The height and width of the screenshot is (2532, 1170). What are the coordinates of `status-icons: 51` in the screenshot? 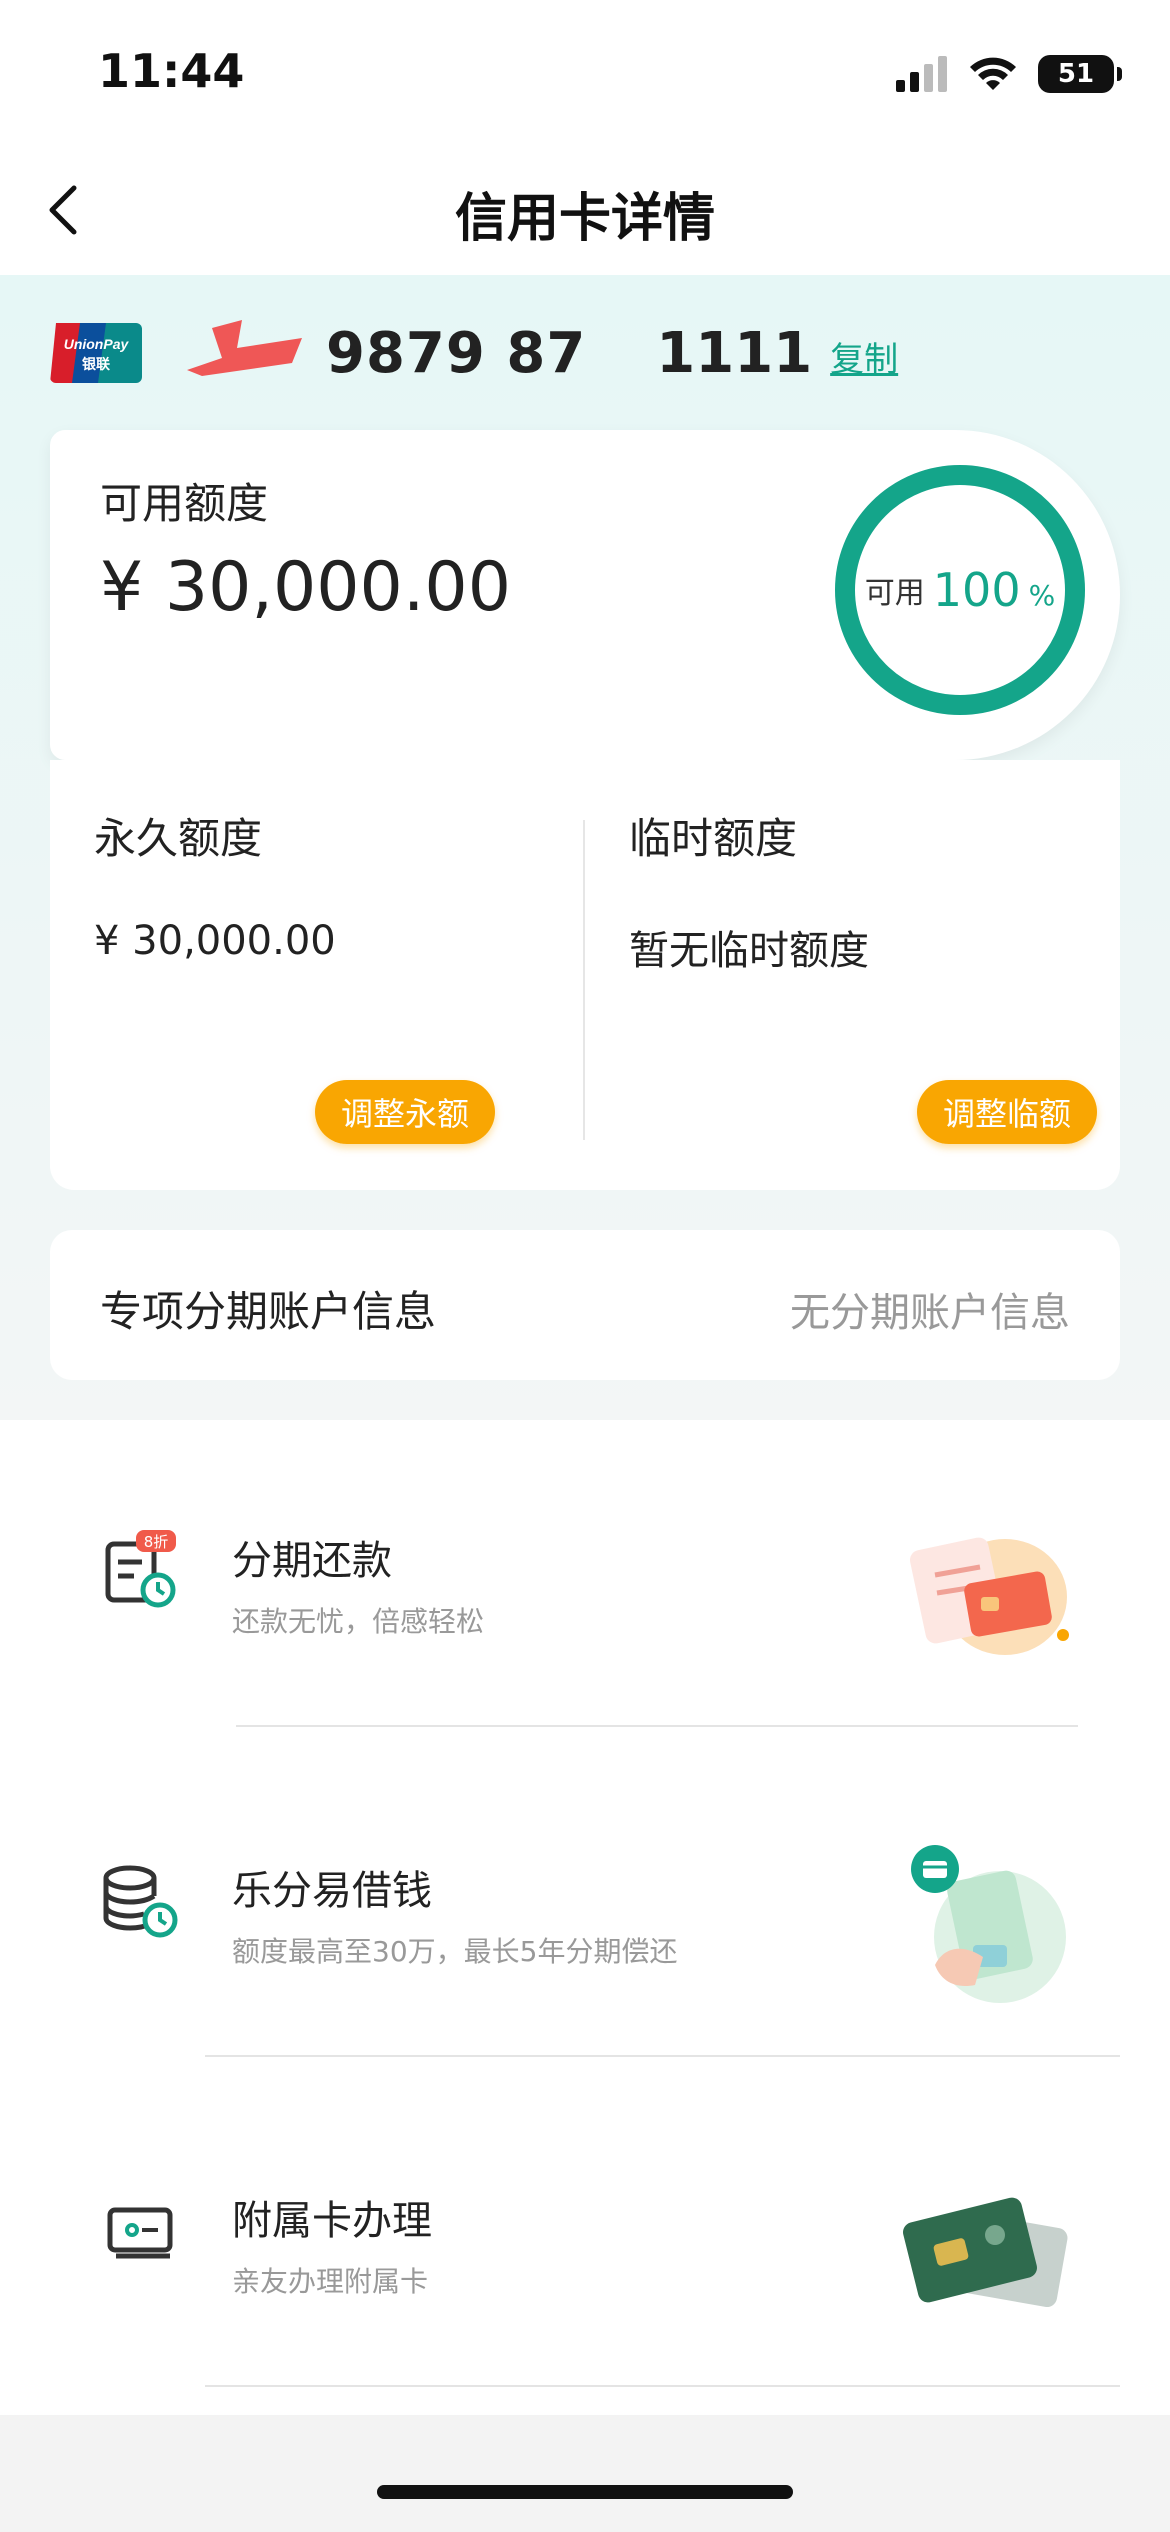 It's located at (1009, 74).